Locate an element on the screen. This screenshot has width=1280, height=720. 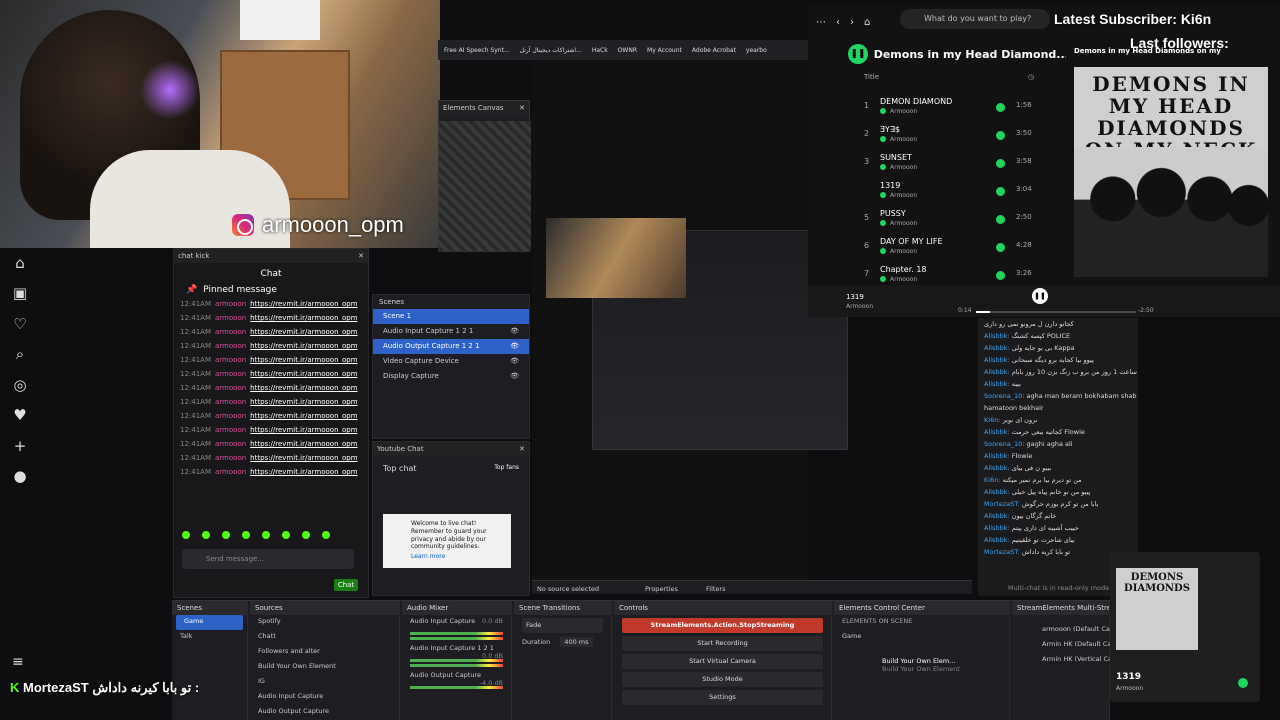
duration-input: 400 ms is located at coordinates (576, 642).